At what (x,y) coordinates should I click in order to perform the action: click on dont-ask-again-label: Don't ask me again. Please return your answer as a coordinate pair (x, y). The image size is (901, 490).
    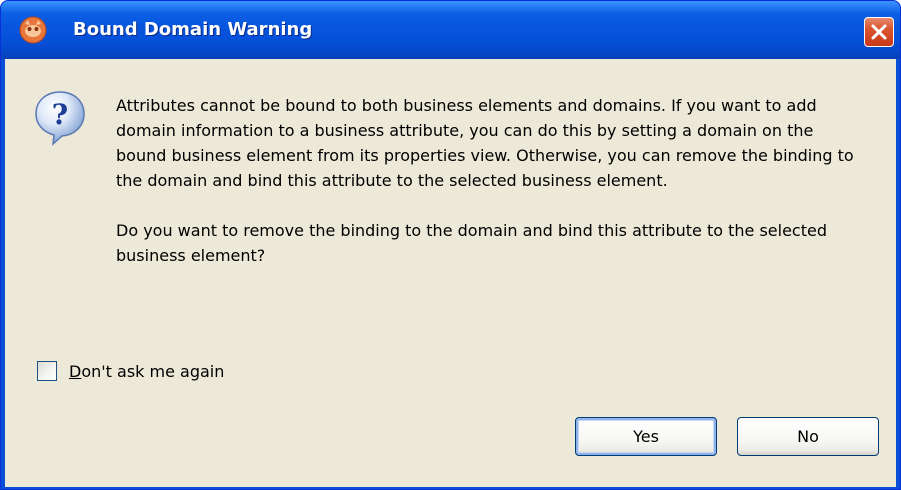
    Looking at the image, I should click on (146, 371).